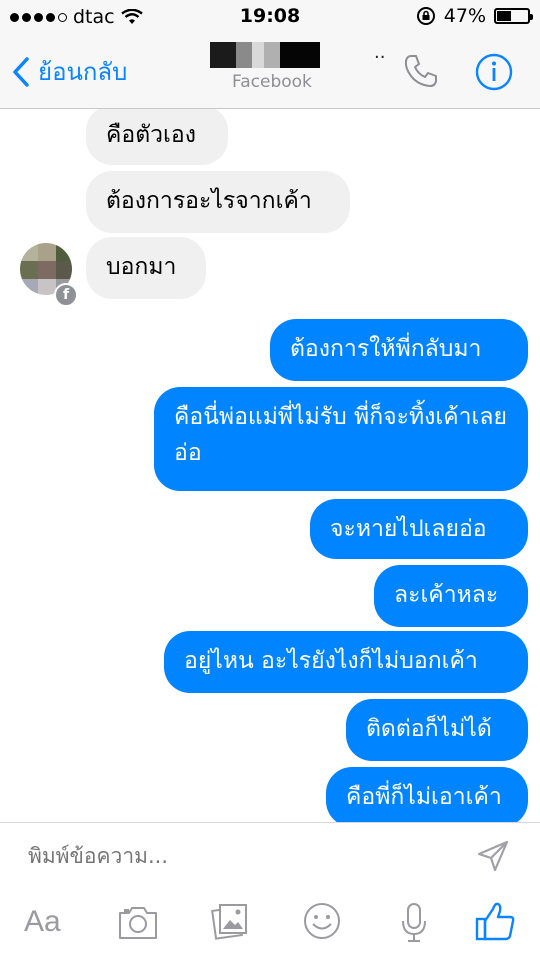  What do you see at coordinates (346, 662) in the screenshot?
I see `outgoing-message: อยู่ไหน อะไรยังไงก็ไม่บอกเค้า` at bounding box center [346, 662].